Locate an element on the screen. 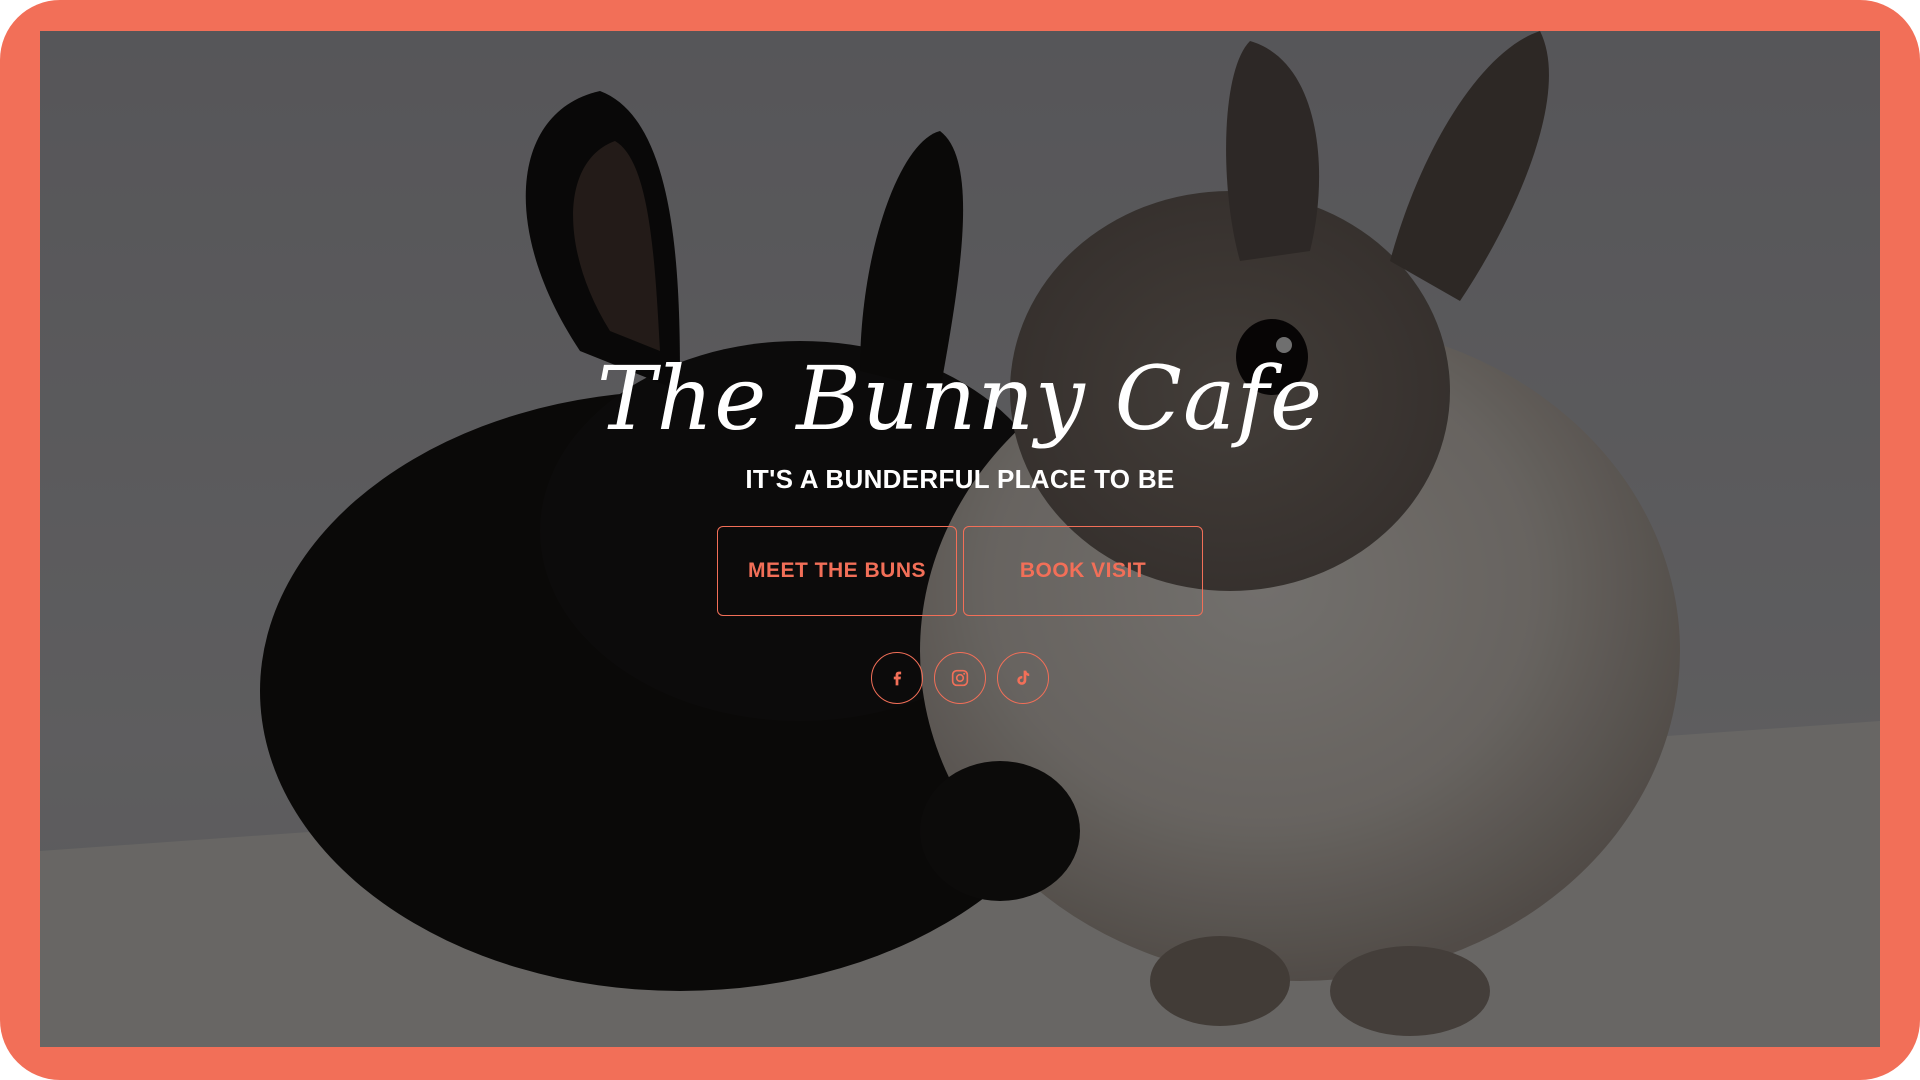 Image resolution: width=1920 pixels, height=1080 pixels. tiktok-icon is located at coordinates (1023, 677).